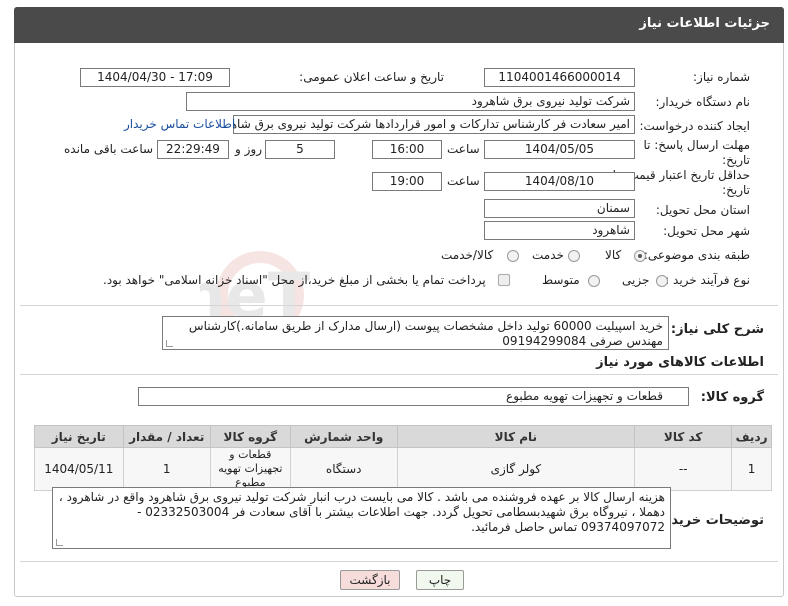 This screenshot has width=788, height=606. Describe the element at coordinates (594, 281) in the screenshot. I see `process-medium-radio` at that location.